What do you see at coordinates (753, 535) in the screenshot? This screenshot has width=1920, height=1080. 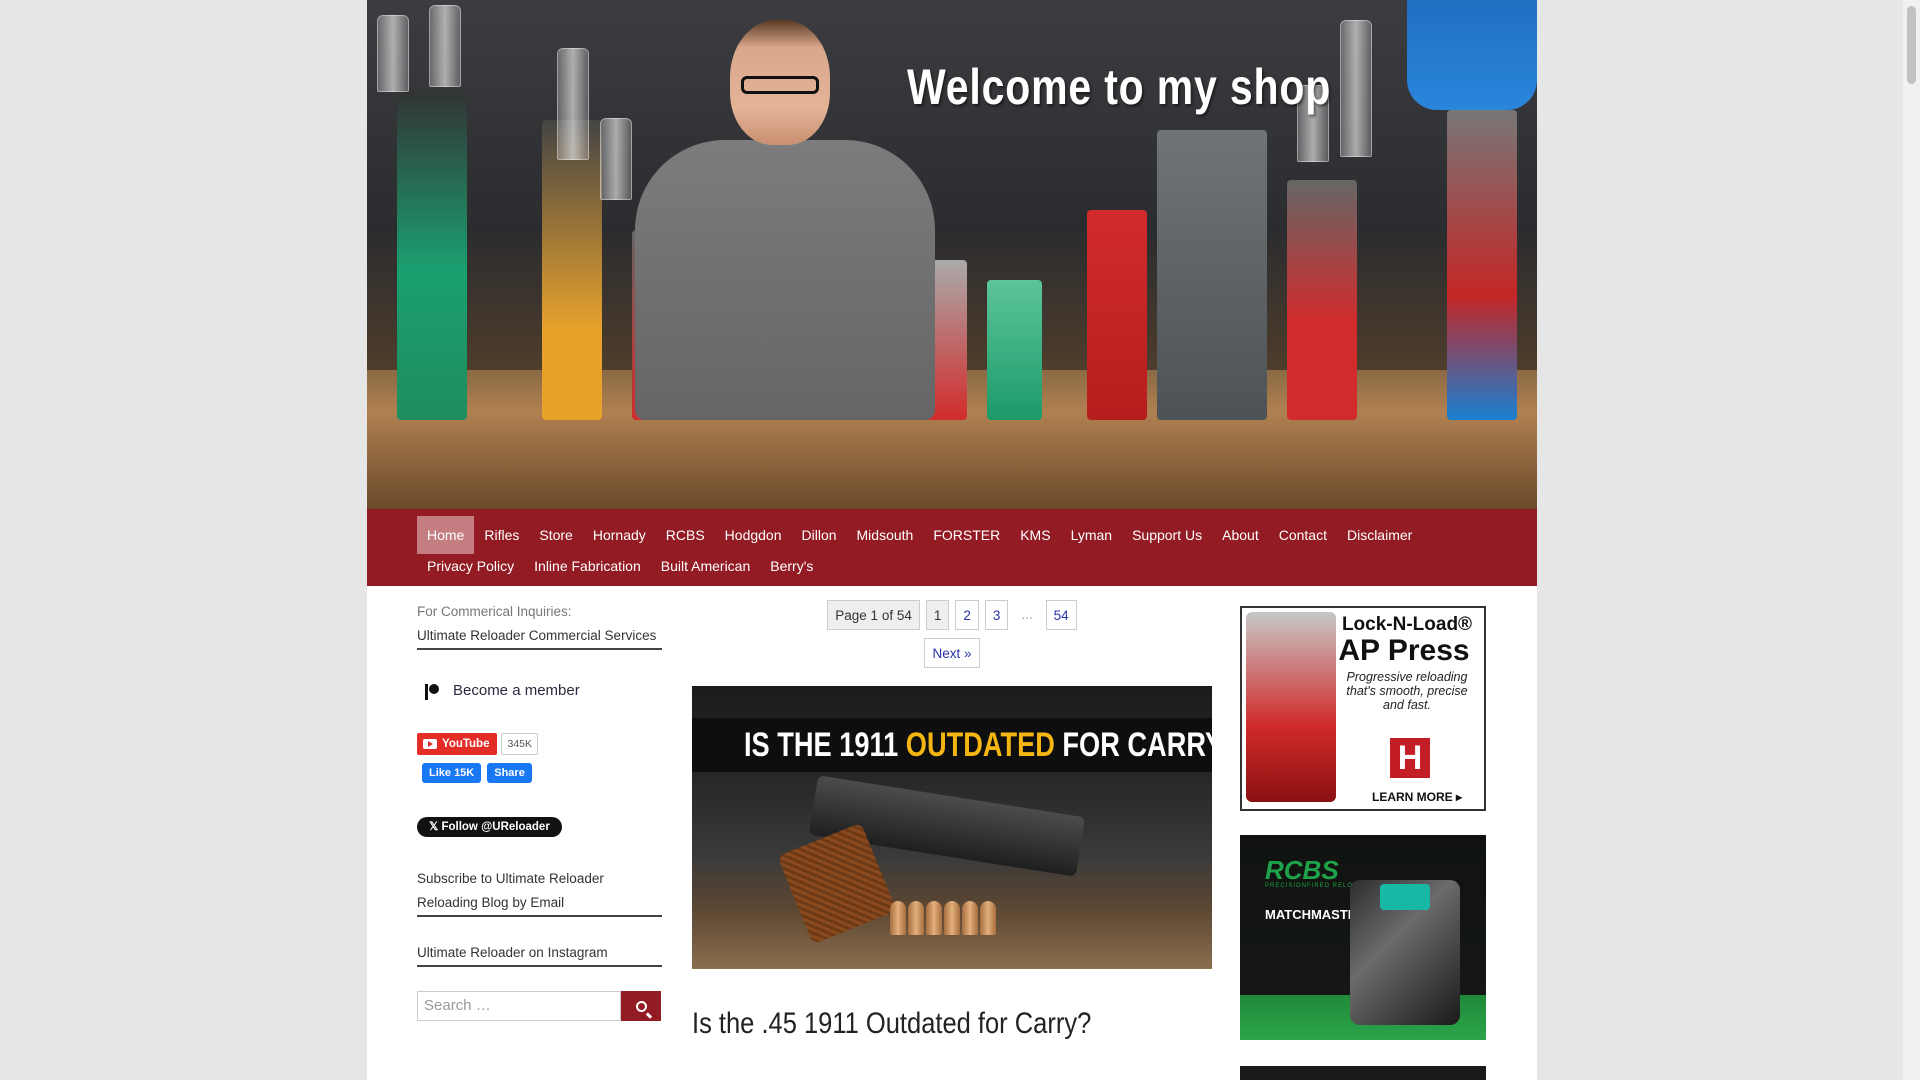 I see `nav-item-hodgdon: Hodgdon` at bounding box center [753, 535].